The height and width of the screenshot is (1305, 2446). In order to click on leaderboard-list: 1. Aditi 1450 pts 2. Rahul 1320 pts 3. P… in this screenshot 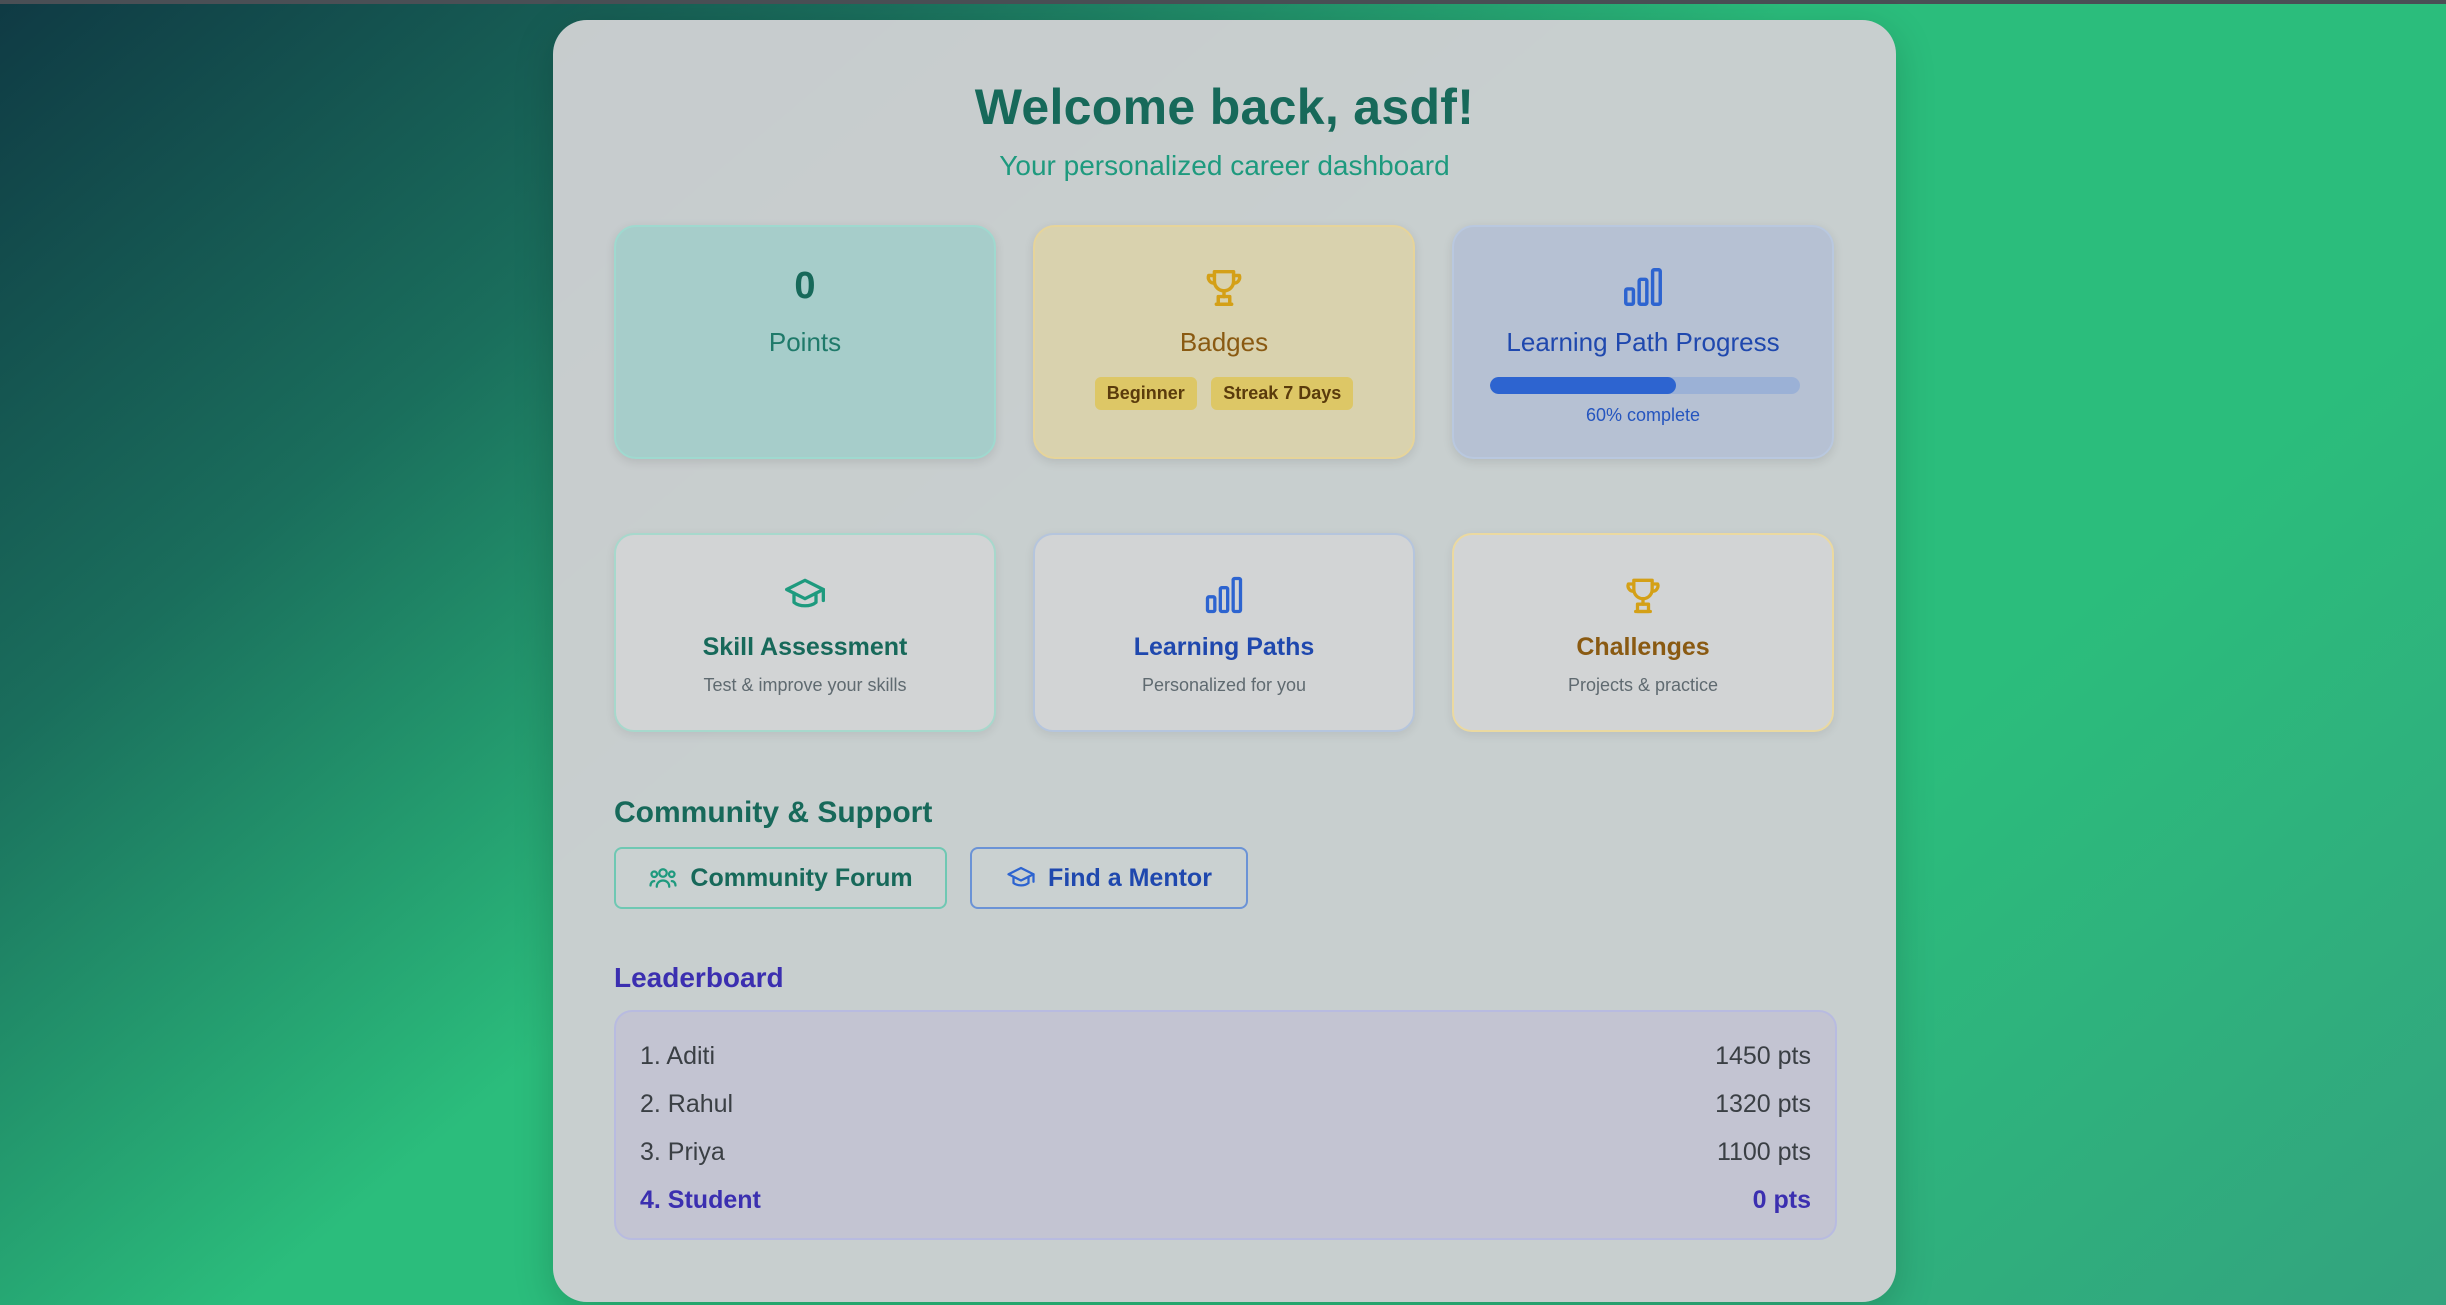, I will do `click(1225, 1125)`.